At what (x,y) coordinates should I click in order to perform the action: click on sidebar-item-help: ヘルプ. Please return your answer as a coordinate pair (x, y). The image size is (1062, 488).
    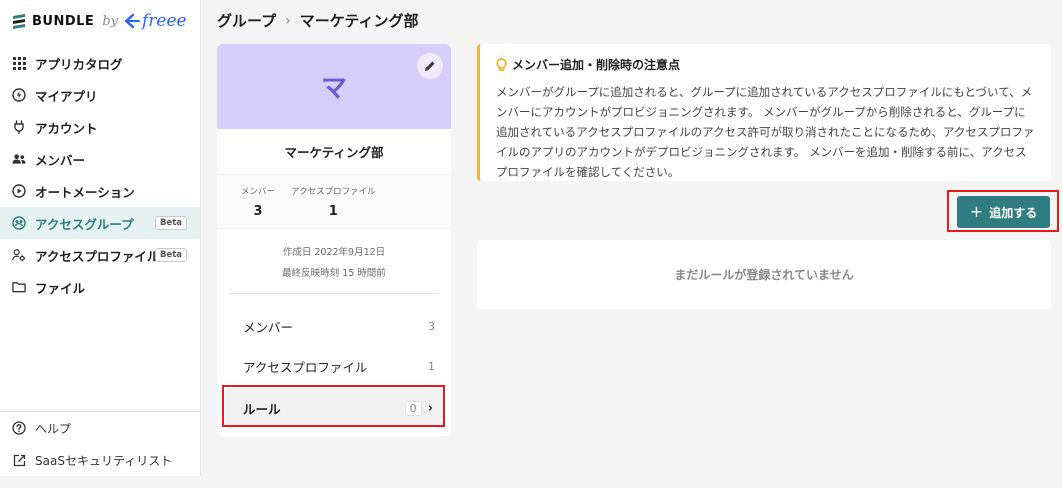
    Looking at the image, I should click on (100, 428).